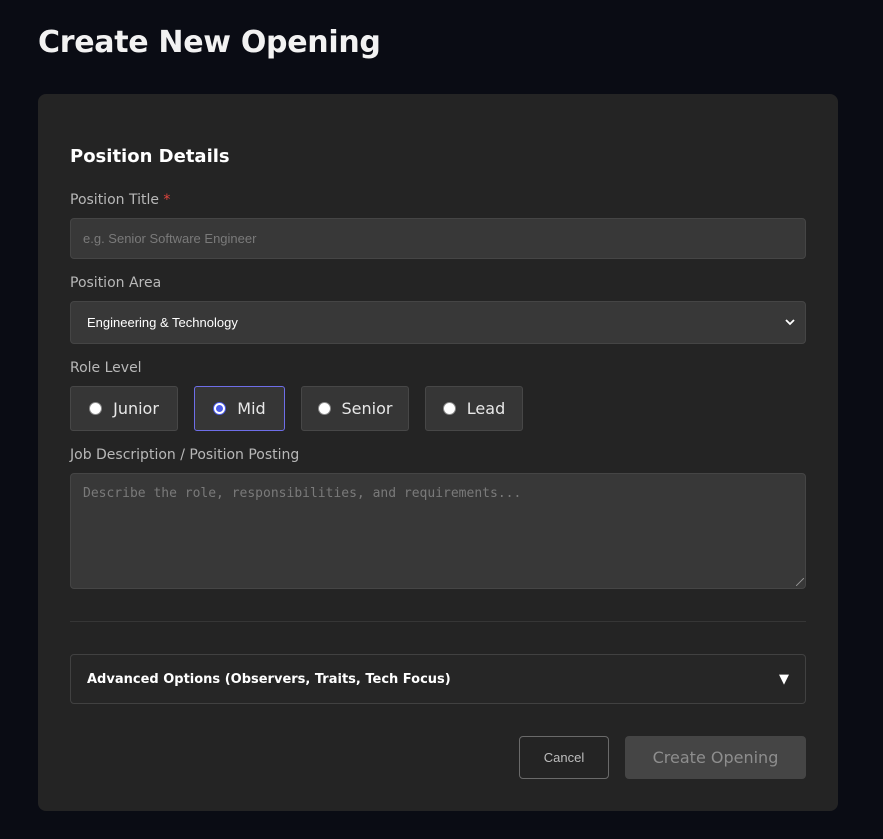  What do you see at coordinates (106, 368) in the screenshot?
I see `role-level-label: Role Level` at bounding box center [106, 368].